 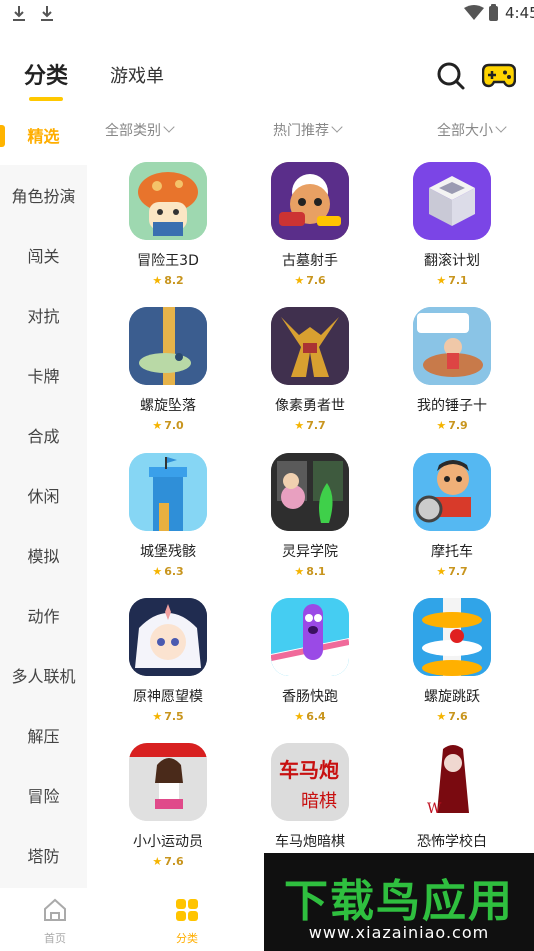 What do you see at coordinates (168, 425) in the screenshot?
I see `game-rating: ★ 7.0` at bounding box center [168, 425].